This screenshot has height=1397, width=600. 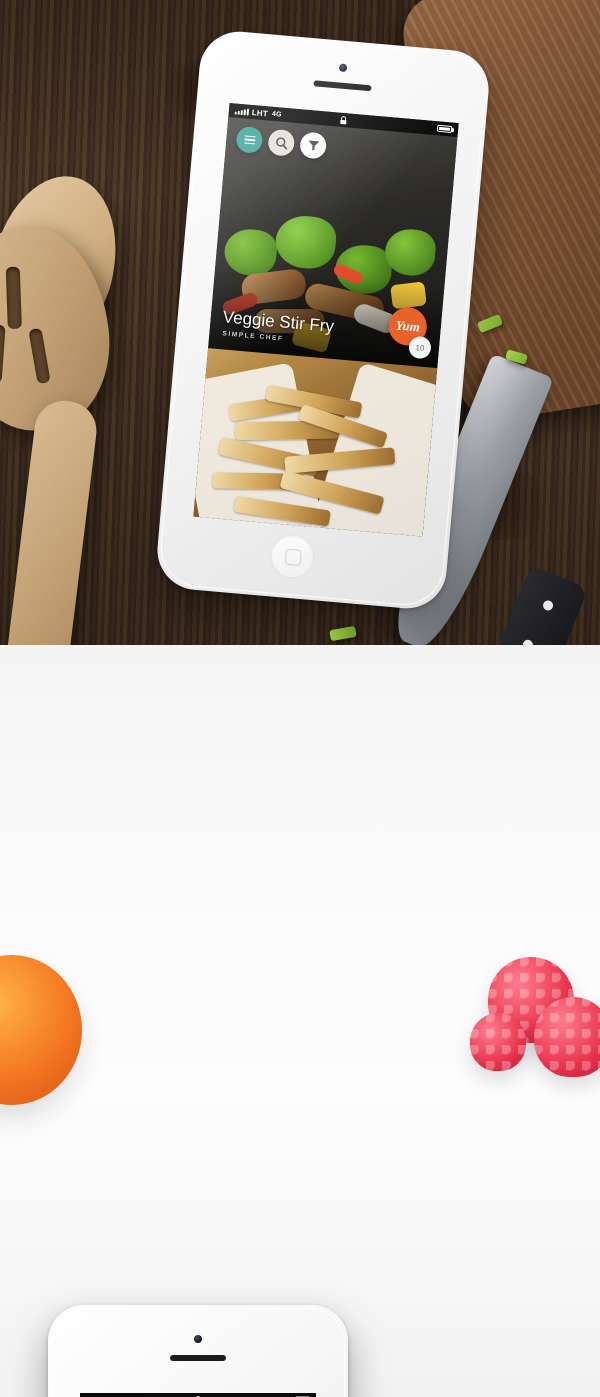 I want to click on phone-bezel-edge, so click(x=198, y=1352).